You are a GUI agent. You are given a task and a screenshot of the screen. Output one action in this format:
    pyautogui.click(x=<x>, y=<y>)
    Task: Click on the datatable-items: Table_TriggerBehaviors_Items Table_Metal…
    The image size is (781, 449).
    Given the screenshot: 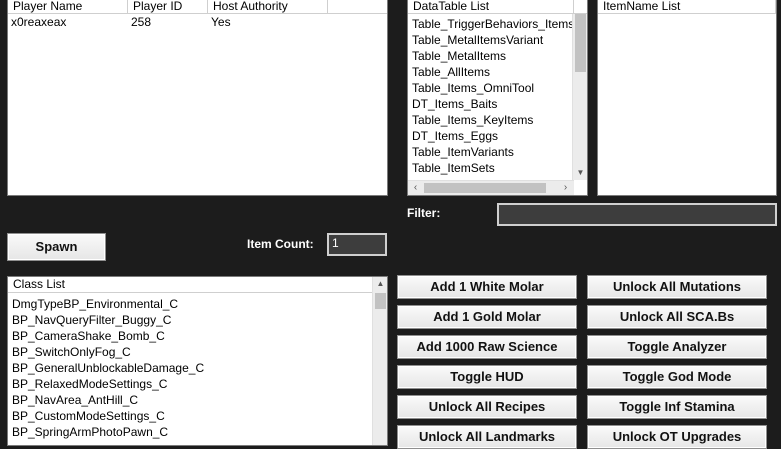 What is the action you would take?
    pyautogui.click(x=497, y=95)
    